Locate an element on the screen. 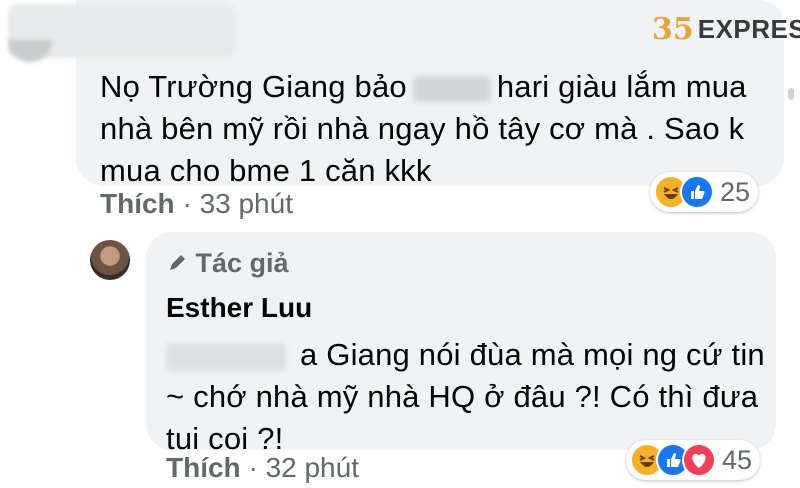  reaction-summary: 45 is located at coordinates (693, 460).